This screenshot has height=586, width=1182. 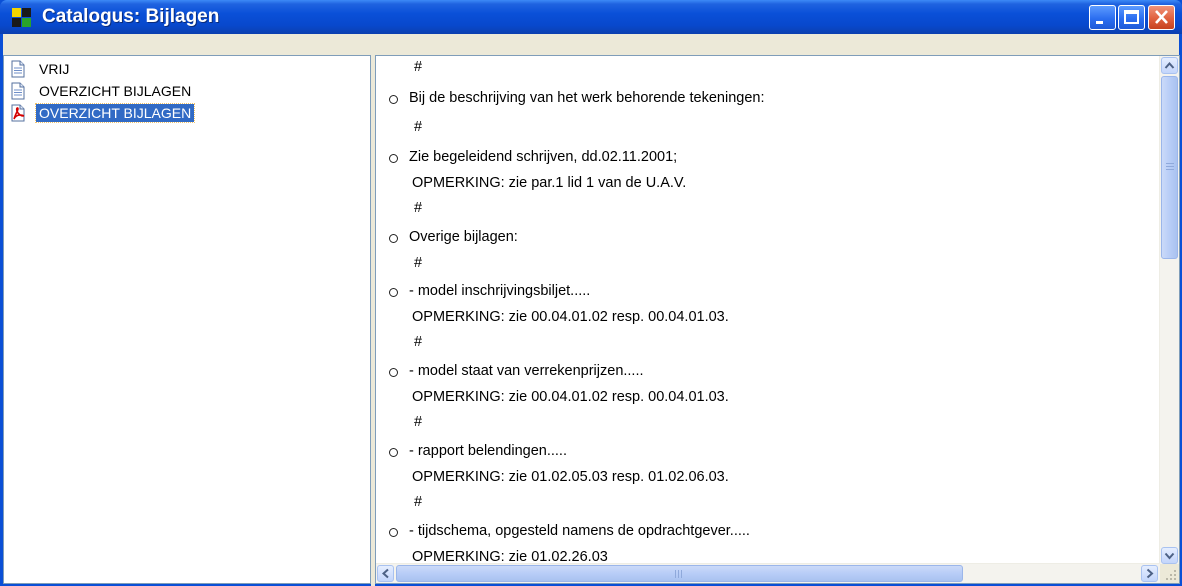 I want to click on maximize-button, so click(x=1131, y=17).